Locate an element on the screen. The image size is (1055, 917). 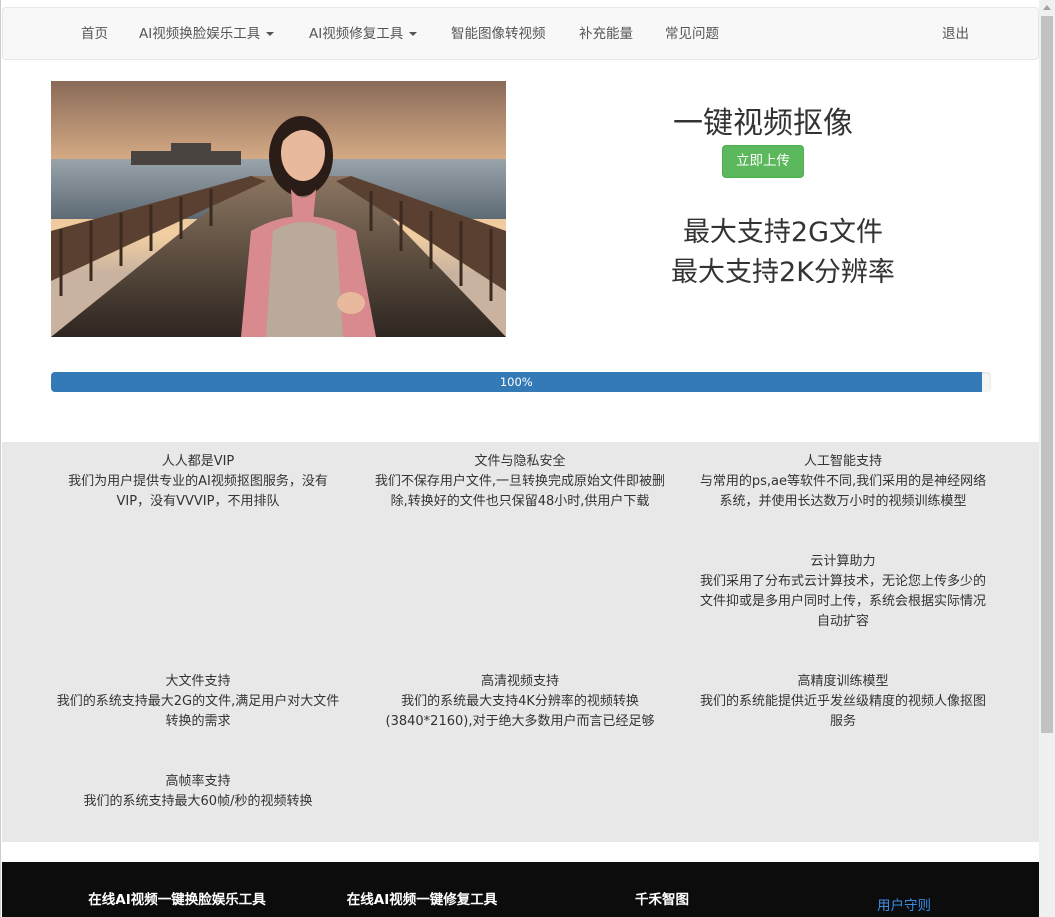
hero-title: 一键视频抠像 is located at coordinates (763, 123).